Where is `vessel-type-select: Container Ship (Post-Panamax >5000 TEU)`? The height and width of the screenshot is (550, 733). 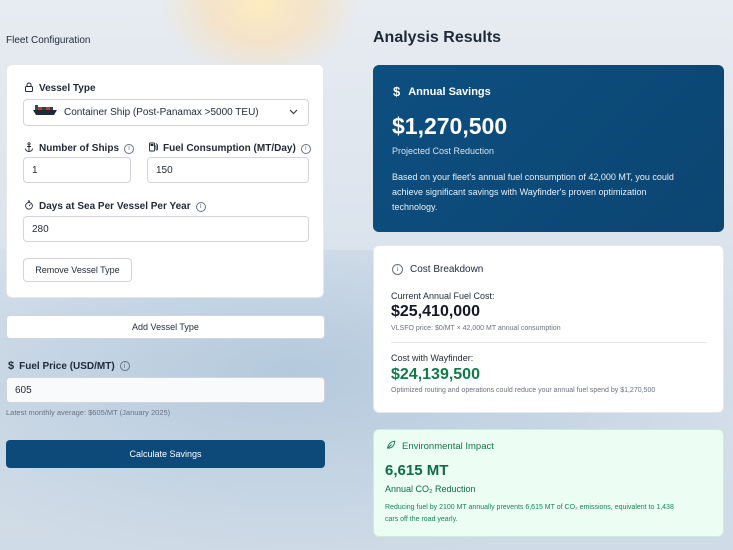 vessel-type-select: Container Ship (Post-Panamax >5000 TEU) is located at coordinates (166, 112).